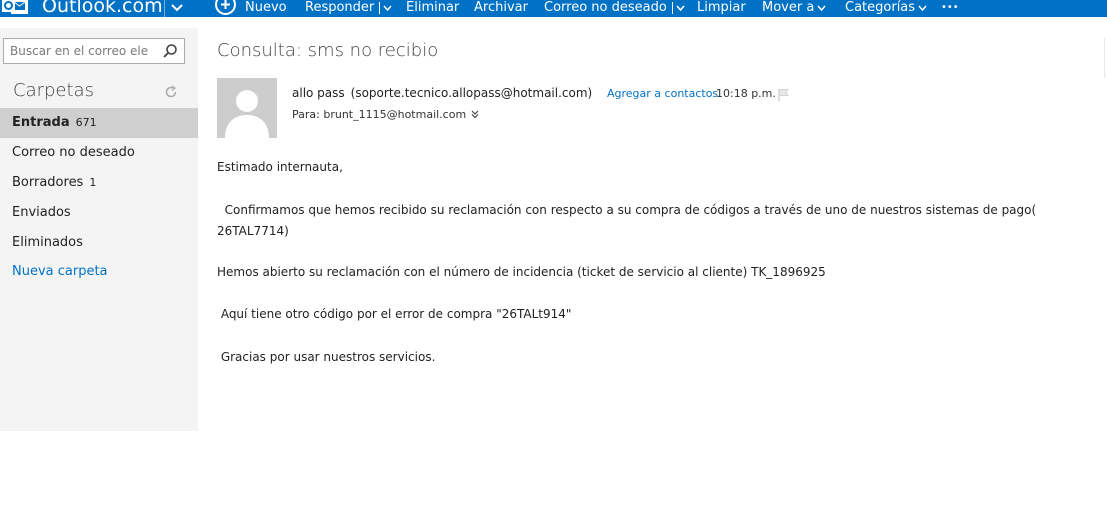  I want to click on plus-circle-icon, so click(225, 7).